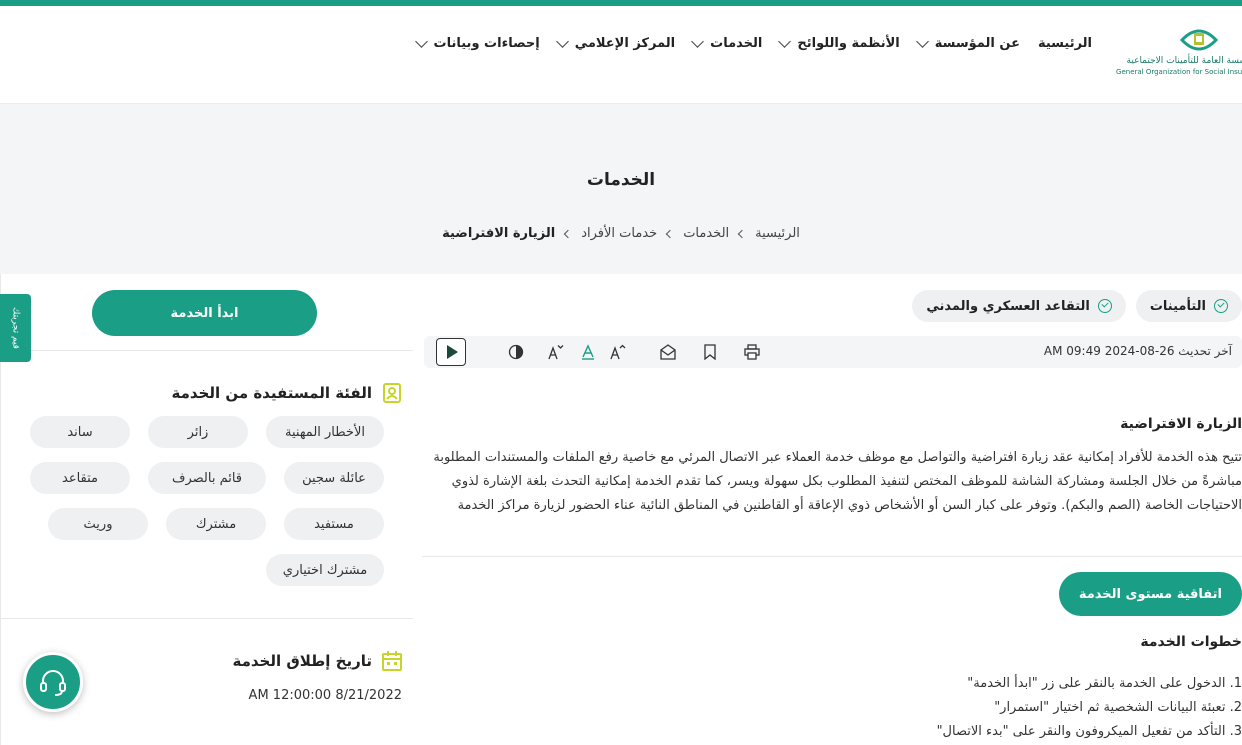  What do you see at coordinates (1191, 642) in the screenshot?
I see `steps-title: خطوات الخدمة` at bounding box center [1191, 642].